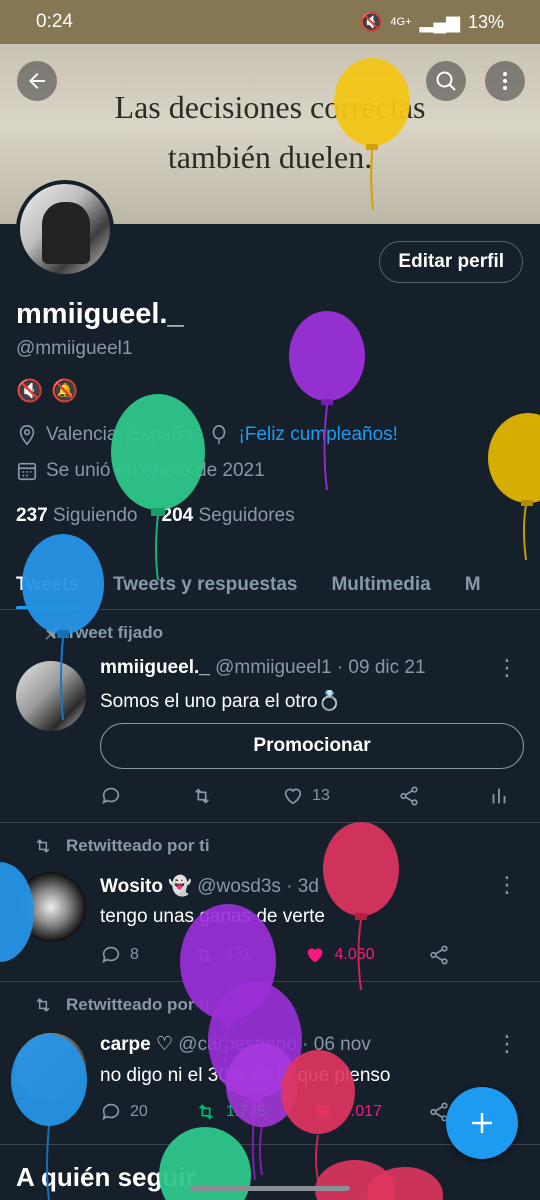 Image resolution: width=540 pixels, height=1200 pixels. I want to click on location-pin-icon, so click(27, 435).